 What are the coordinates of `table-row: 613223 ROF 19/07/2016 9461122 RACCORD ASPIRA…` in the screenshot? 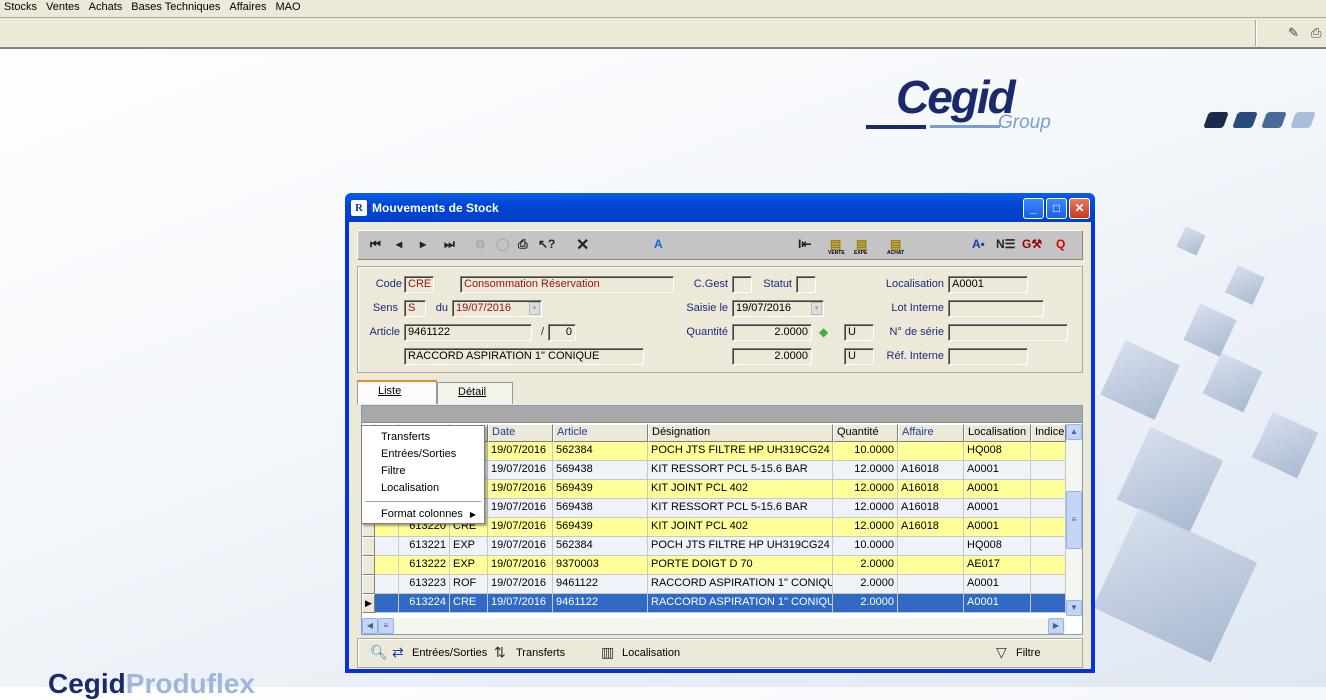 It's located at (714, 584).